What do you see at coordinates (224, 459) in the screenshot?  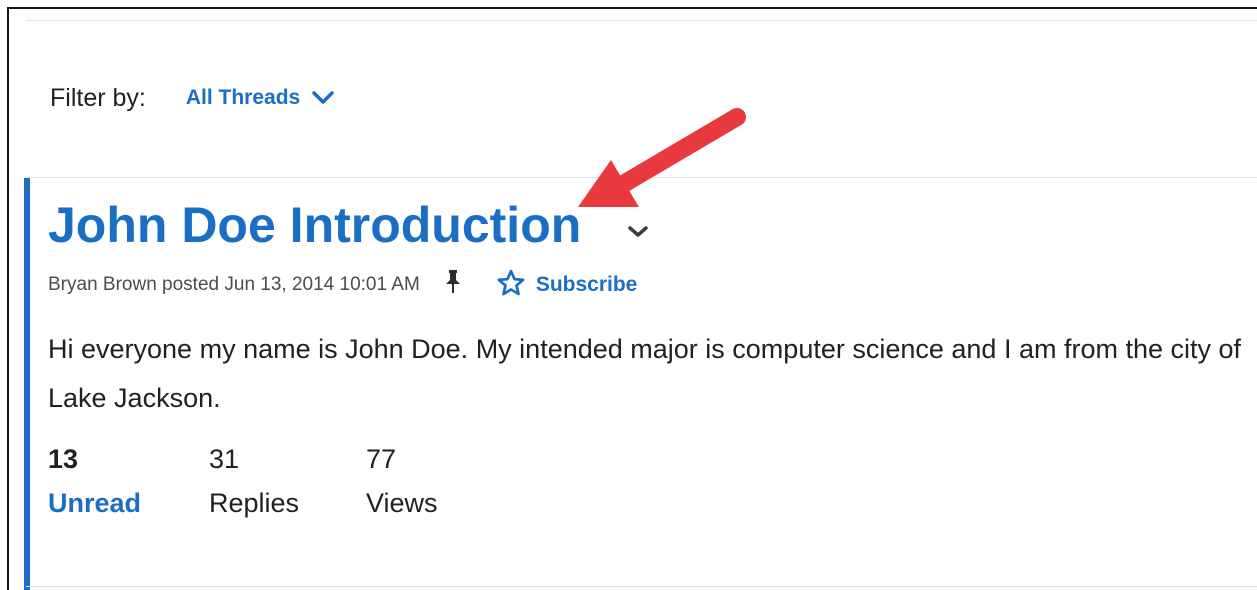 I see `stat-replies-count: 31` at bounding box center [224, 459].